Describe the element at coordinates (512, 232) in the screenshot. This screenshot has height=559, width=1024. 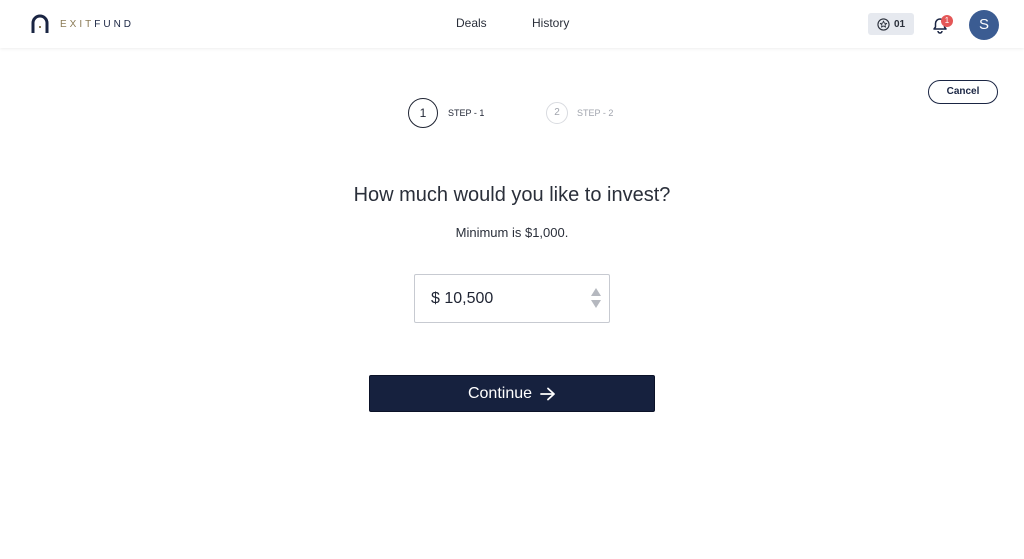
I see `minimum-amount-text: Minimum is $1,000.` at that location.